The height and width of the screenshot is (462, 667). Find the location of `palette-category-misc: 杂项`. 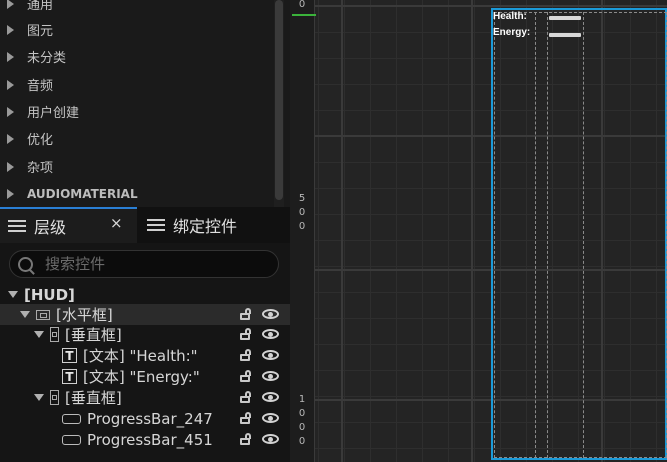

palette-category-misc: 杂项 is located at coordinates (136, 166).